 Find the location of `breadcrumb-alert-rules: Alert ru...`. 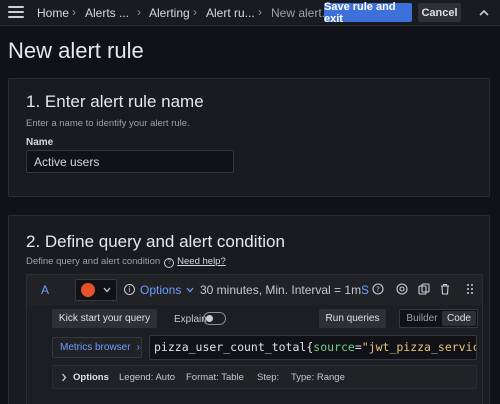

breadcrumb-alert-rules: Alert ru... is located at coordinates (230, 13).